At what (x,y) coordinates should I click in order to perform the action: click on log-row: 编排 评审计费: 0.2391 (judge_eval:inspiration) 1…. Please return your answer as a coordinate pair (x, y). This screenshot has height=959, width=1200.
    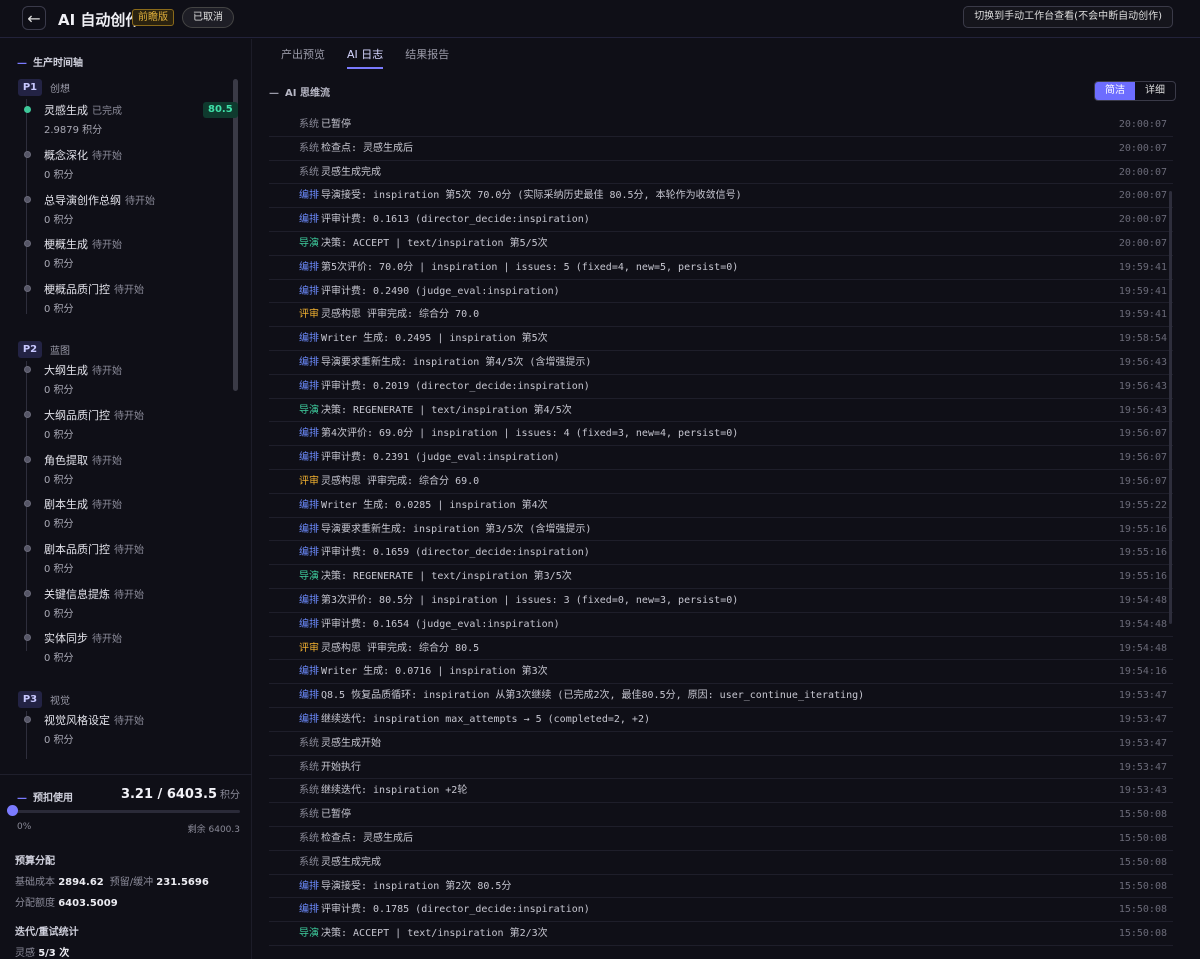
    Looking at the image, I should click on (721, 458).